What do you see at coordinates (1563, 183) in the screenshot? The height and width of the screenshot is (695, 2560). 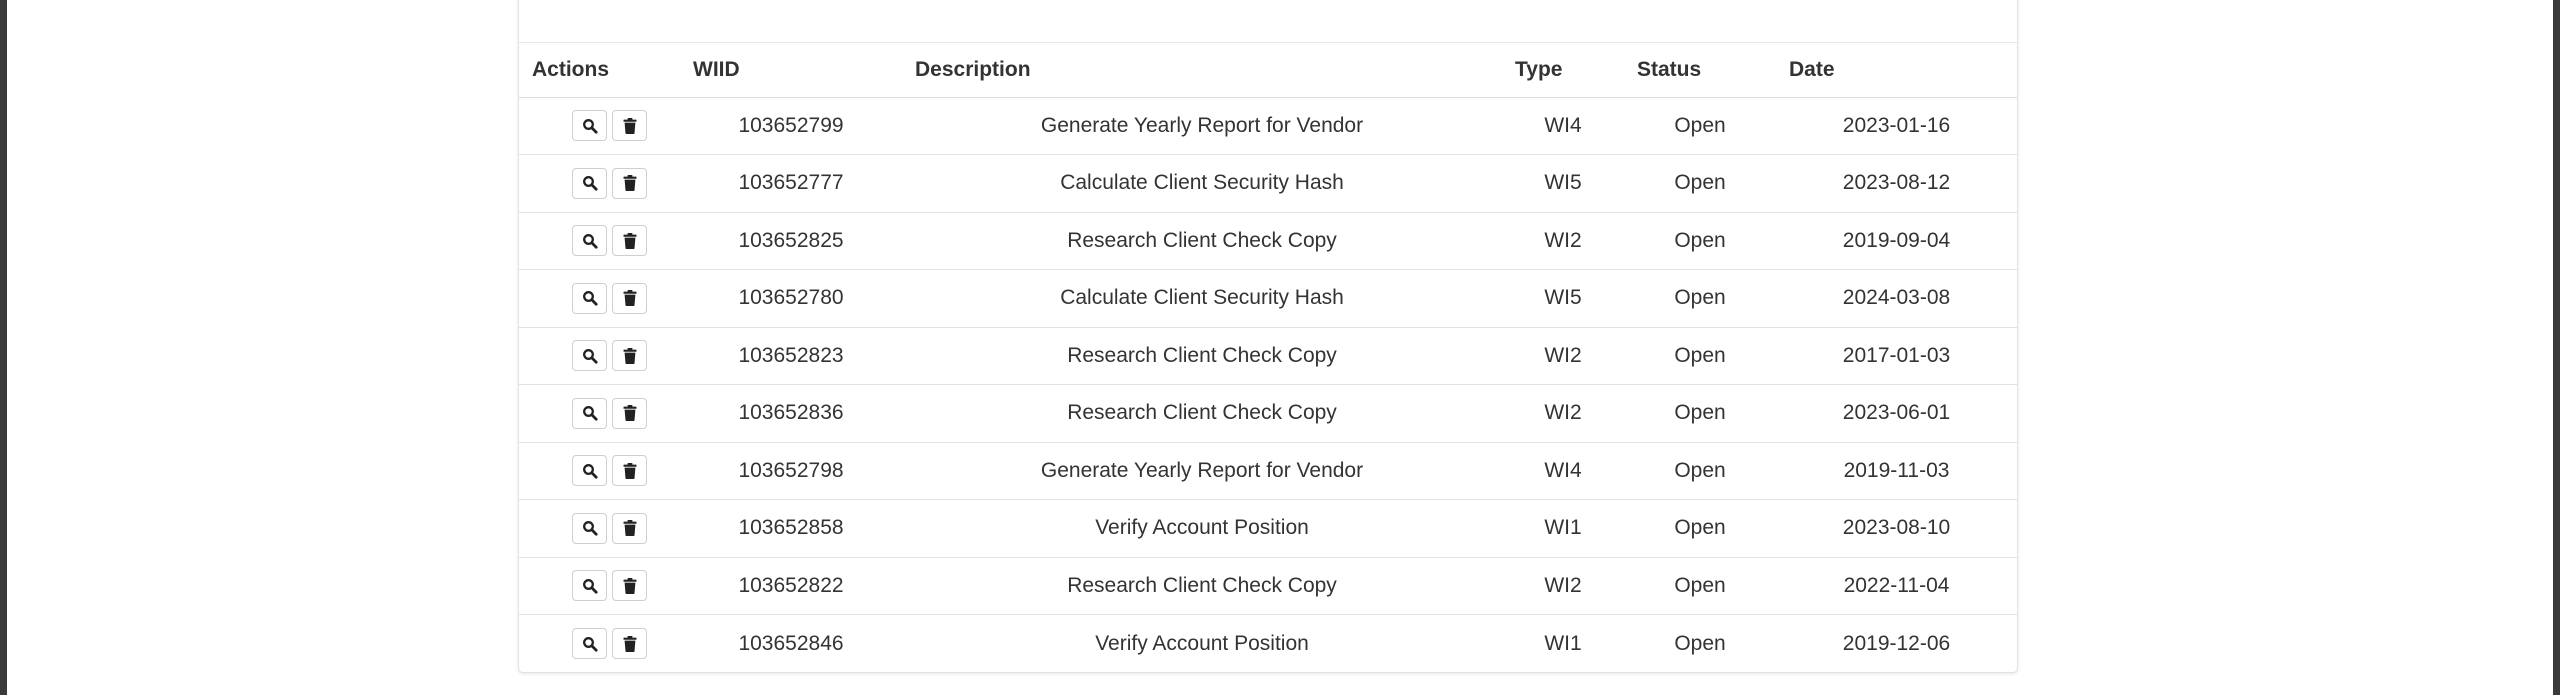 I see `cell-type: WI5` at bounding box center [1563, 183].